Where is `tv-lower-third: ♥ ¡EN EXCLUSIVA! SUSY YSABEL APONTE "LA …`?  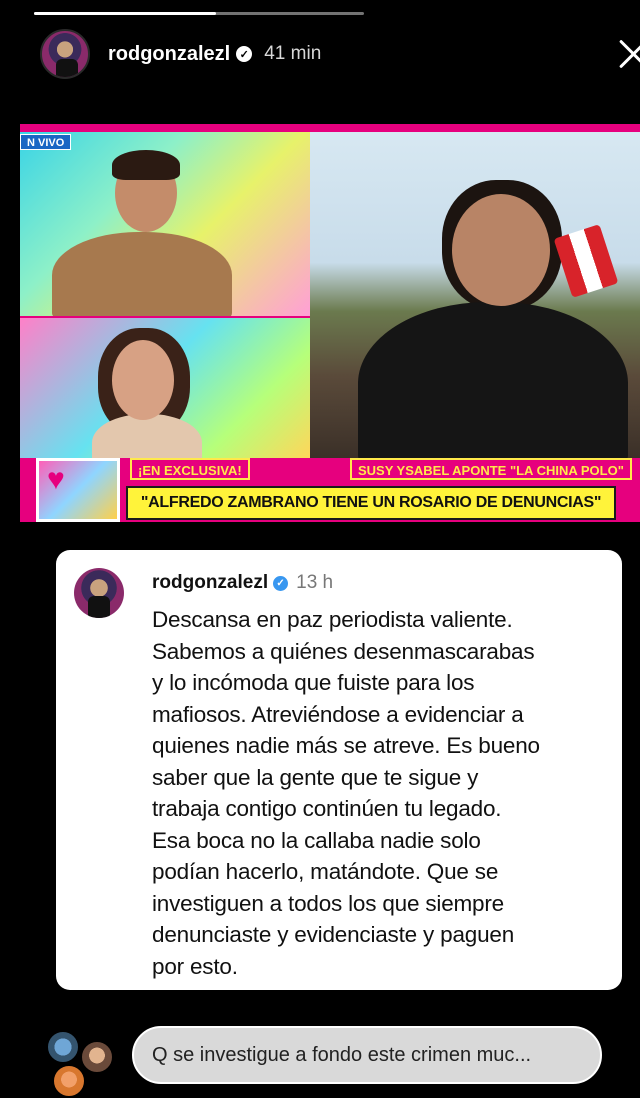 tv-lower-third: ♥ ¡EN EXCLUSIVA! SUSY YSABEL APONTE "LA … is located at coordinates (330, 490).